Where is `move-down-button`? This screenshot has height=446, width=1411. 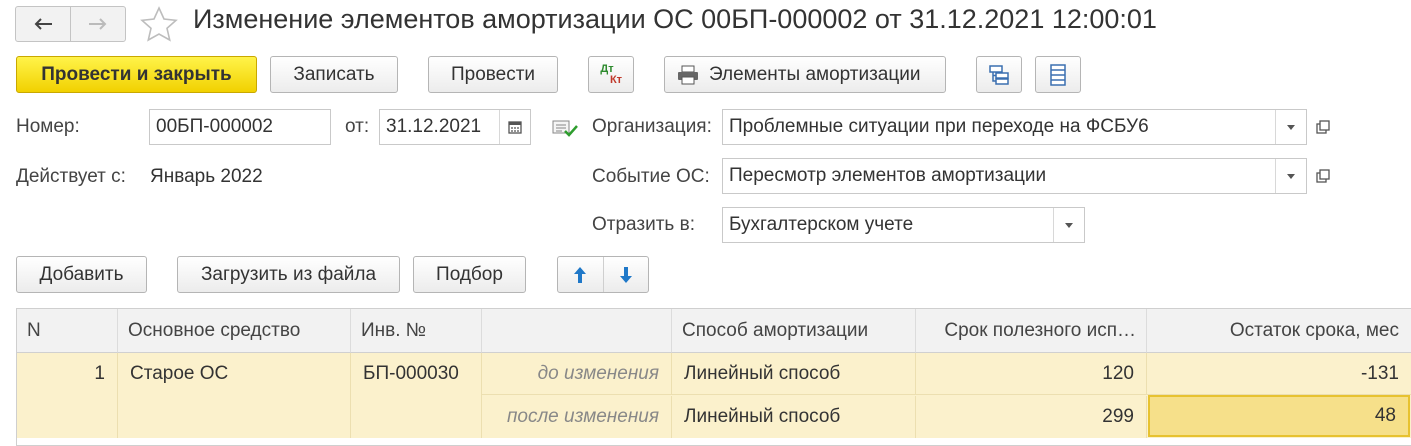 move-down-button is located at coordinates (625, 274).